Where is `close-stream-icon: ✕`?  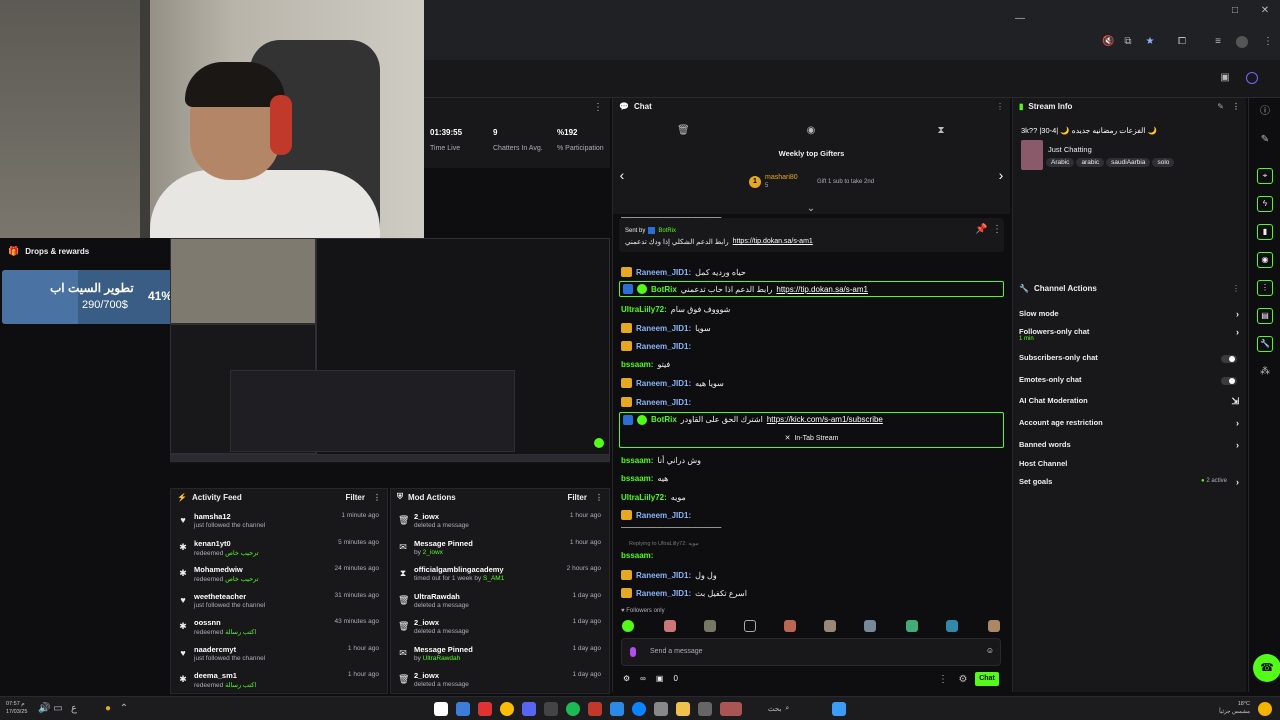 close-stream-icon: ✕ is located at coordinates (788, 438).